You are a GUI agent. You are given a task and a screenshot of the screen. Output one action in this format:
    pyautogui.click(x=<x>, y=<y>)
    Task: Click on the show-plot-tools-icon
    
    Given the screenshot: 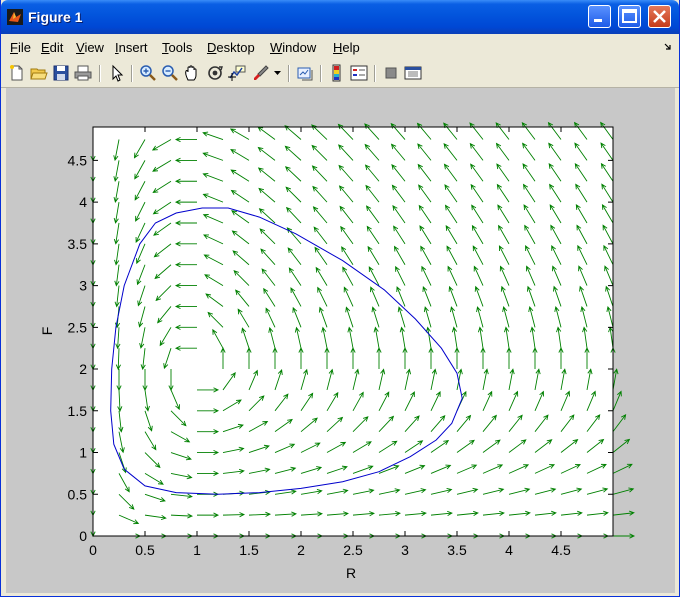 What is the action you would take?
    pyautogui.click(x=413, y=73)
    